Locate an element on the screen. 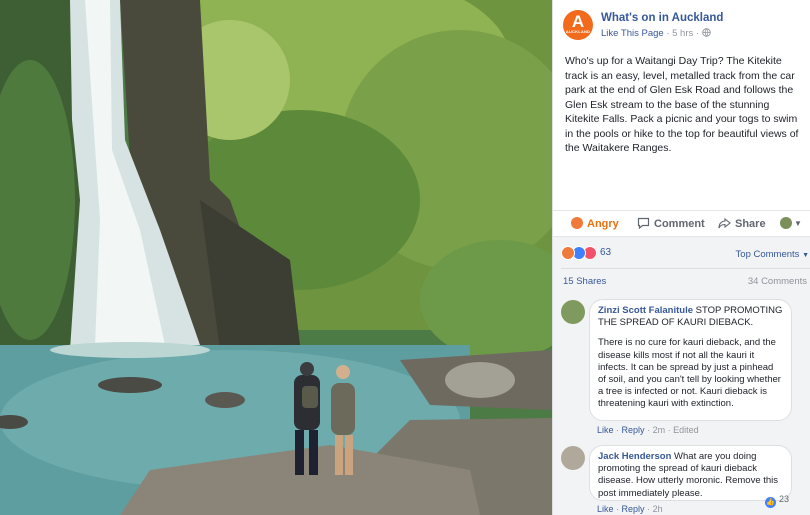  comments-count: 34 Comments is located at coordinates (777, 281).